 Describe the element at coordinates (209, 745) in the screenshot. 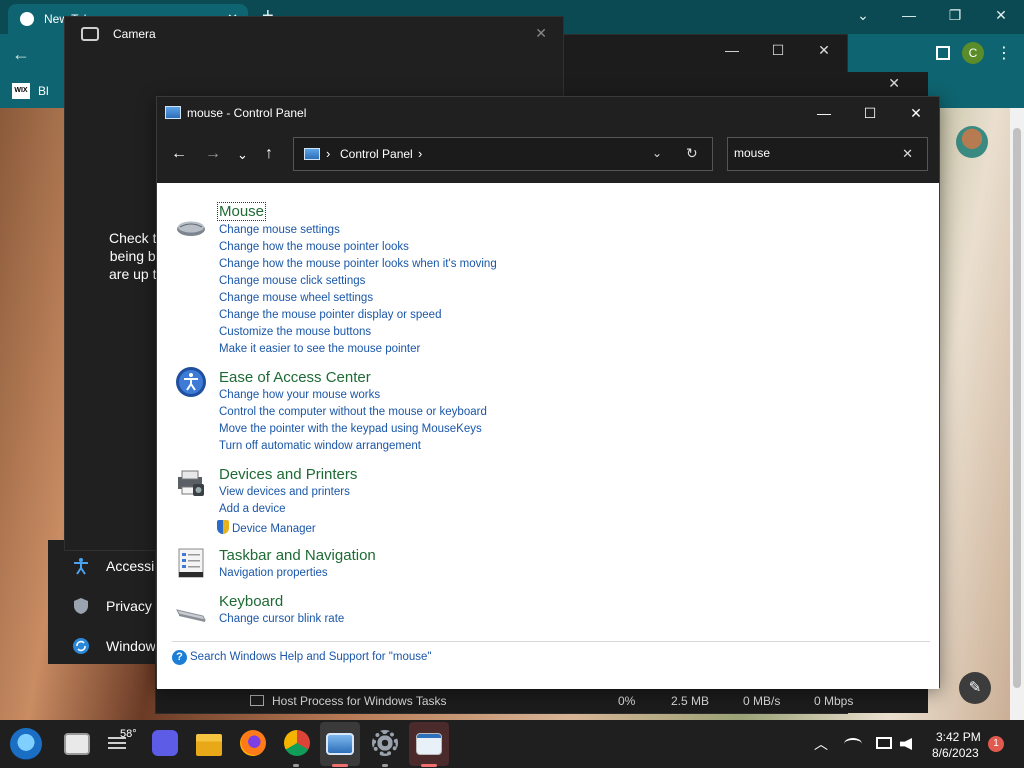

I see `file-explorer-icon` at that location.